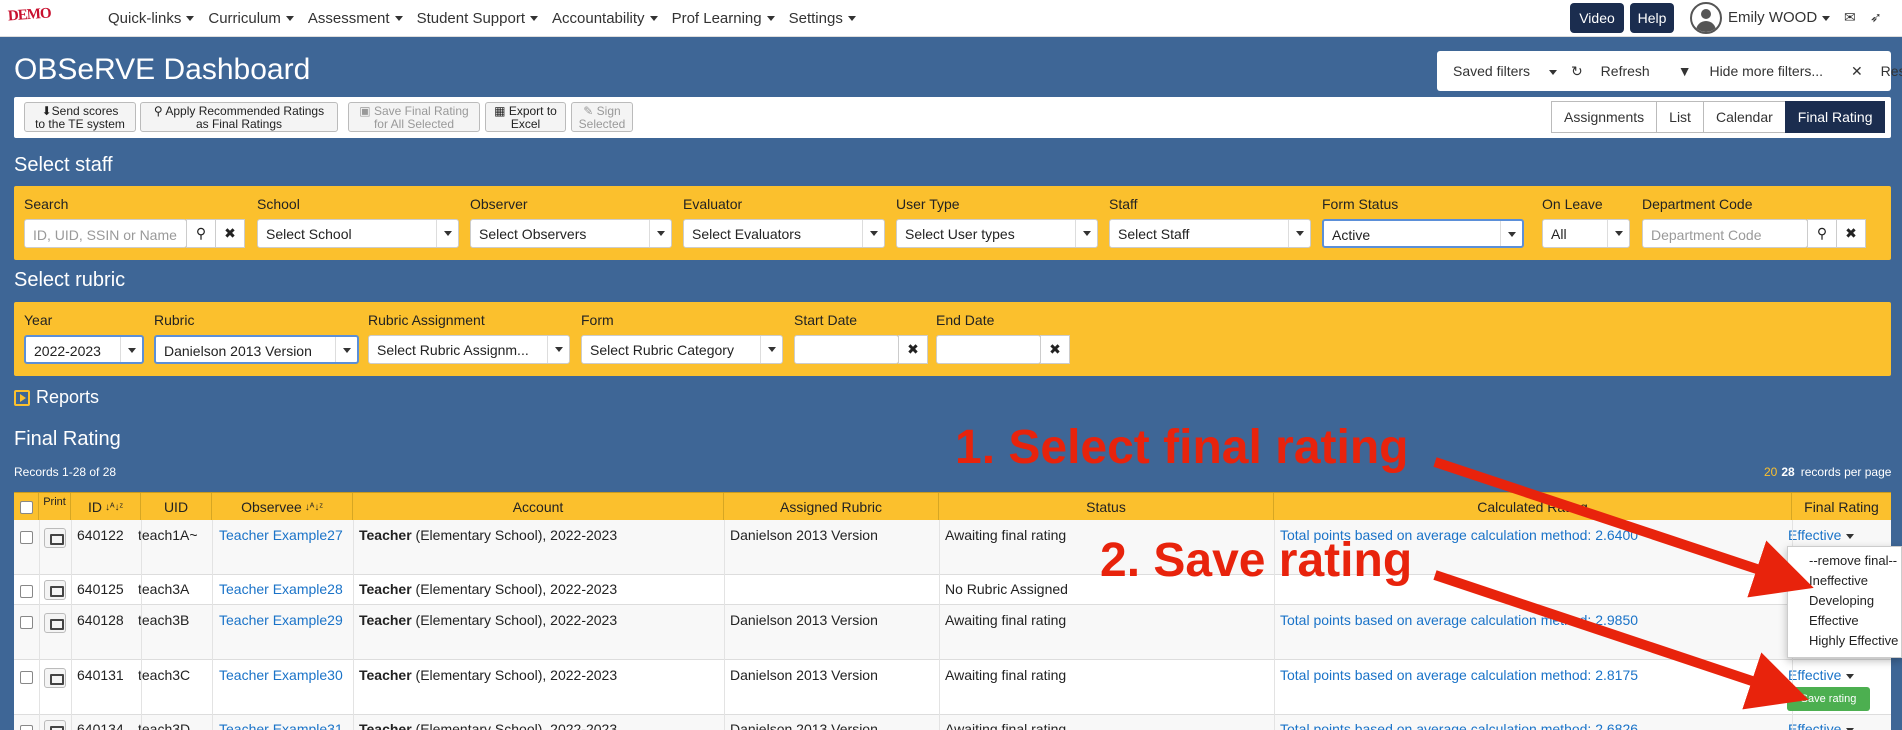 This screenshot has height=730, width=1902. I want to click on staff-label: Staff, so click(1123, 204).